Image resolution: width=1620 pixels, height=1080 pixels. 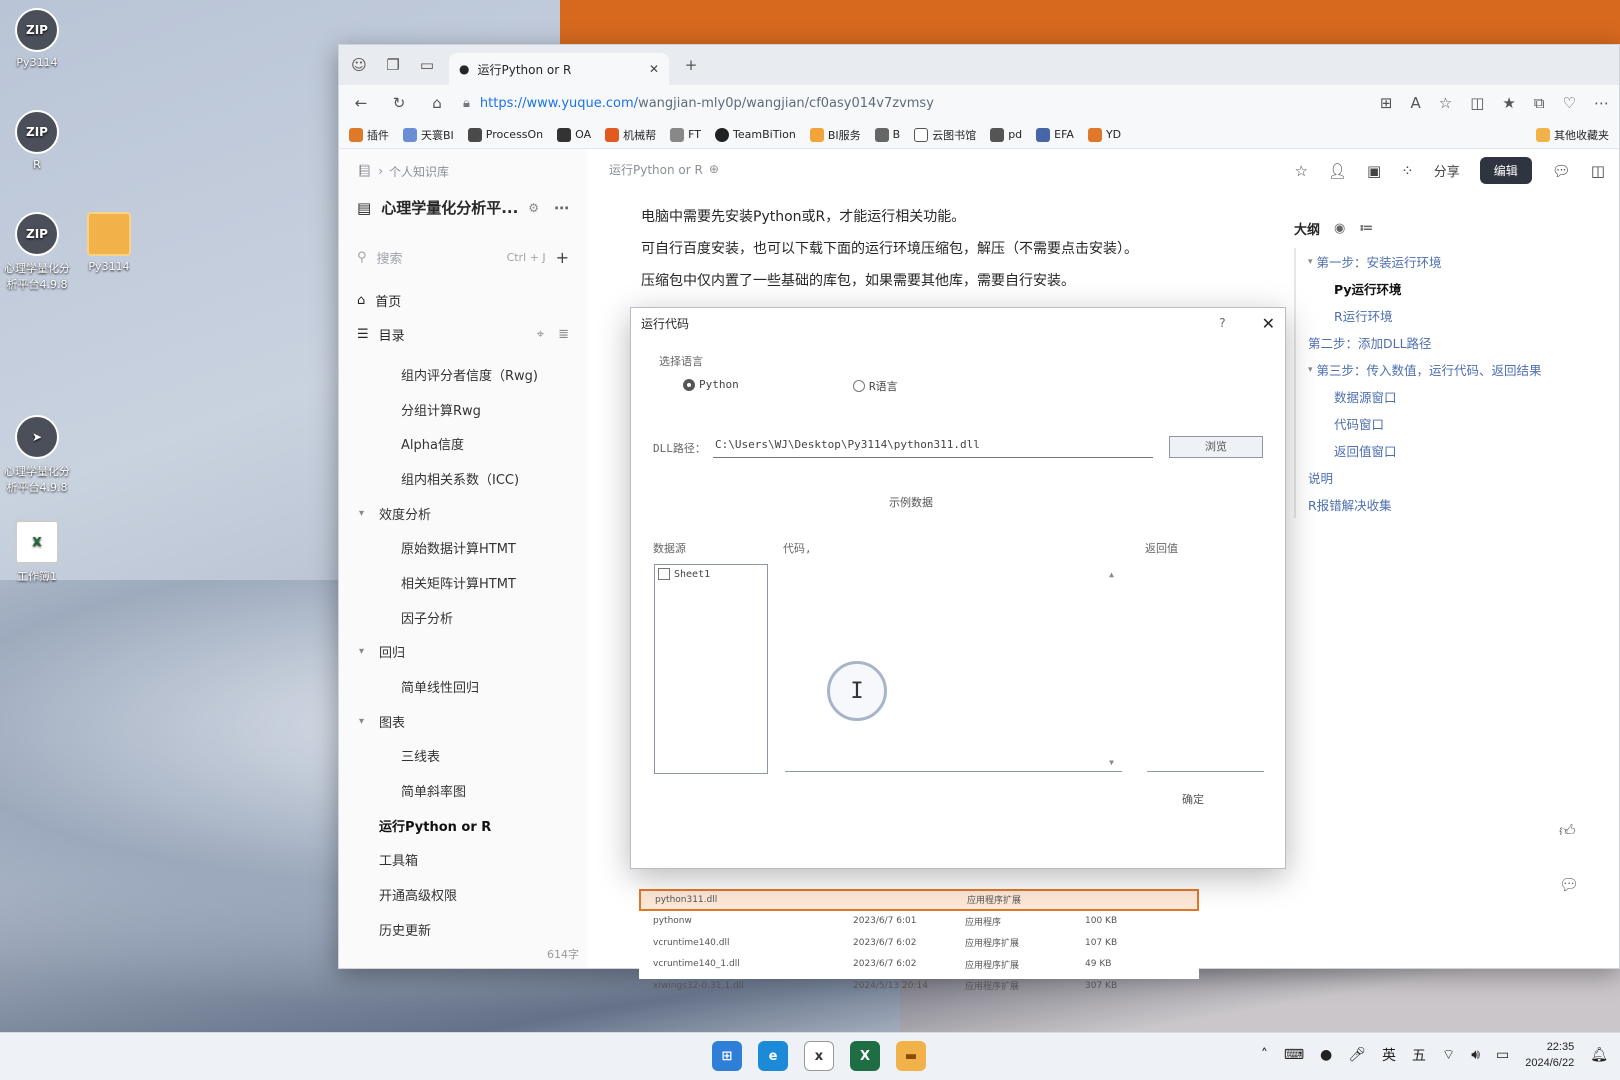 What do you see at coordinates (1366, 228) in the screenshot?
I see `outline-list-icon: ≔` at bounding box center [1366, 228].